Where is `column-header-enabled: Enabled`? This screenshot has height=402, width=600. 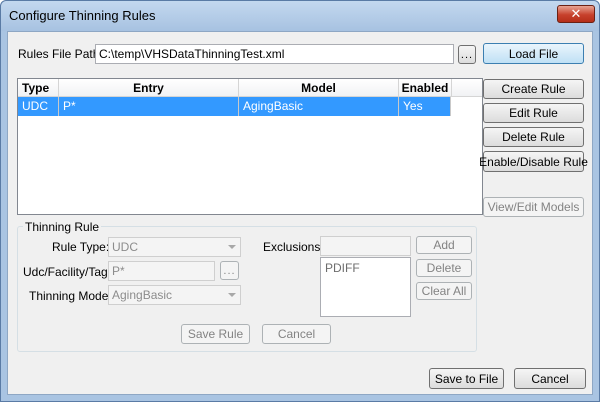
column-header-enabled: Enabled is located at coordinates (425, 88).